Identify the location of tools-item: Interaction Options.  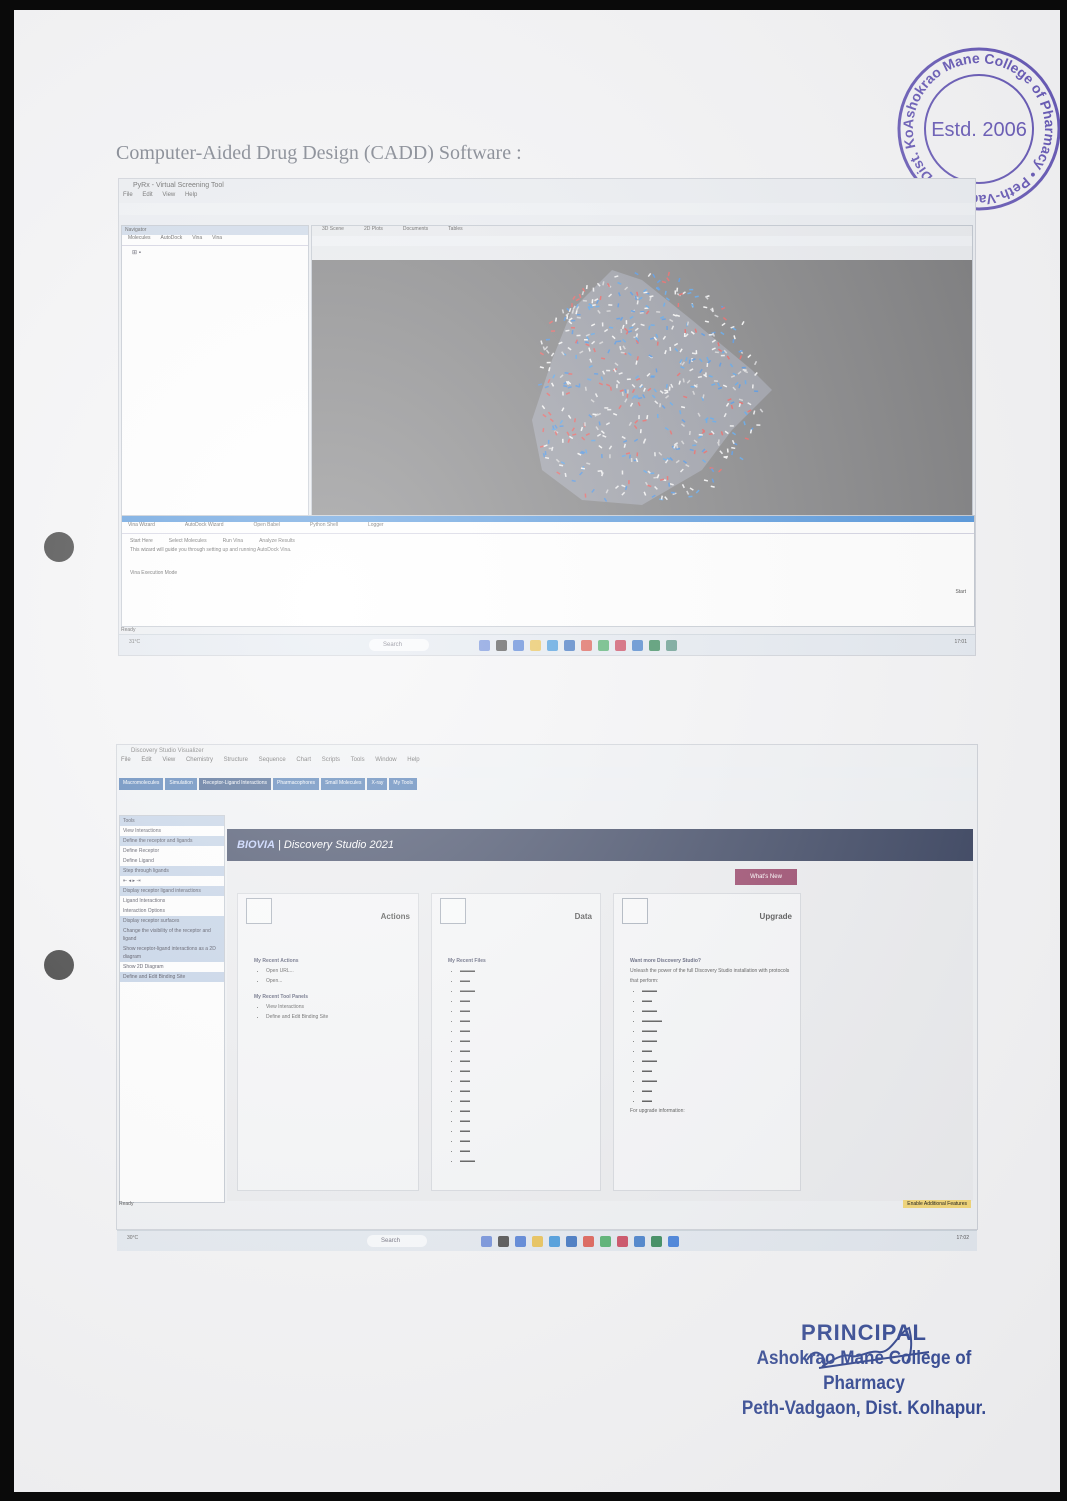
(172, 911).